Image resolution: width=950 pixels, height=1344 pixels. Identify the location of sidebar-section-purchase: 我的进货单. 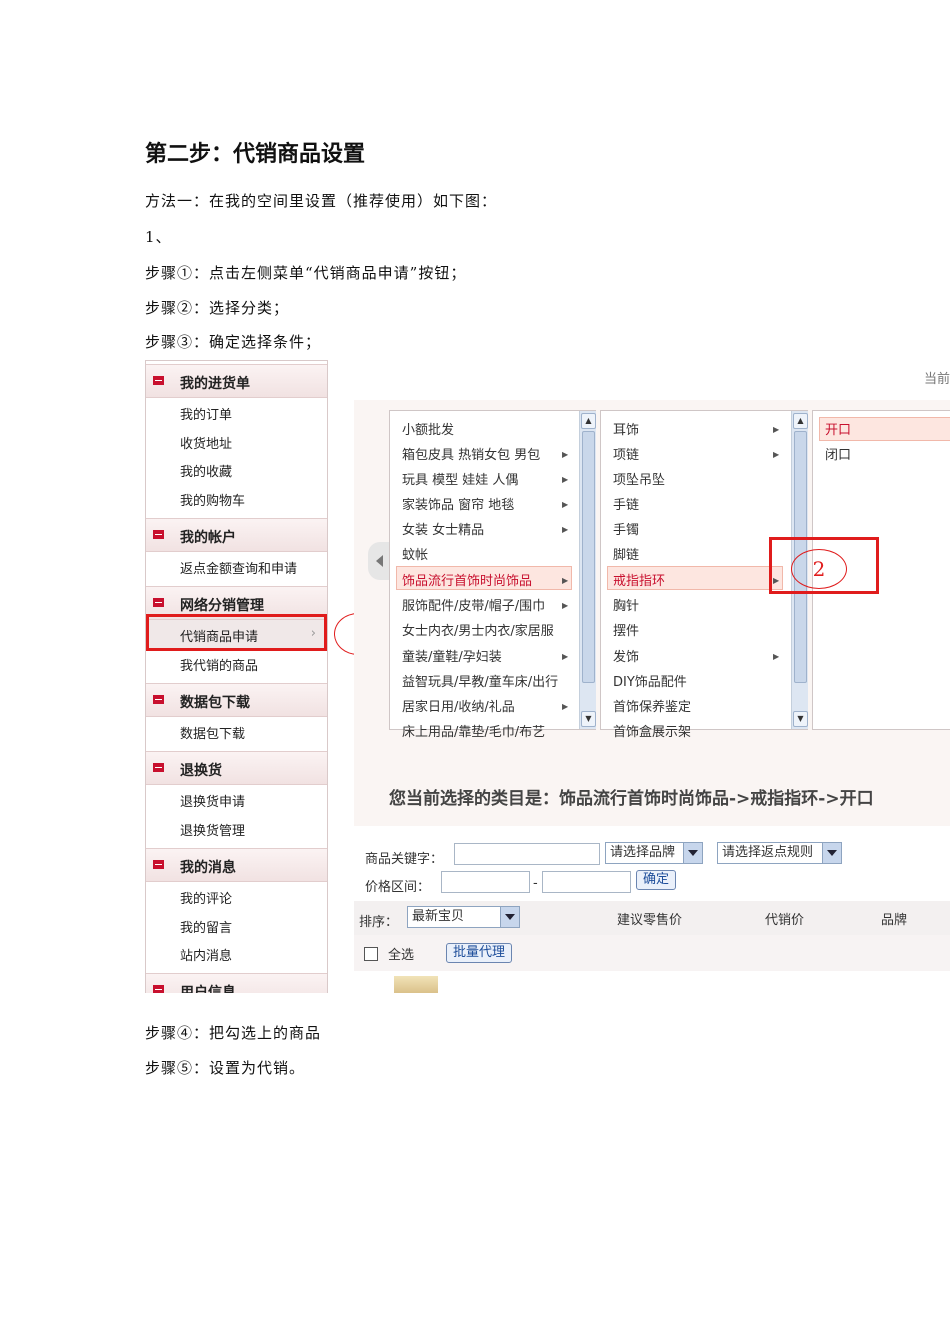
(236, 381).